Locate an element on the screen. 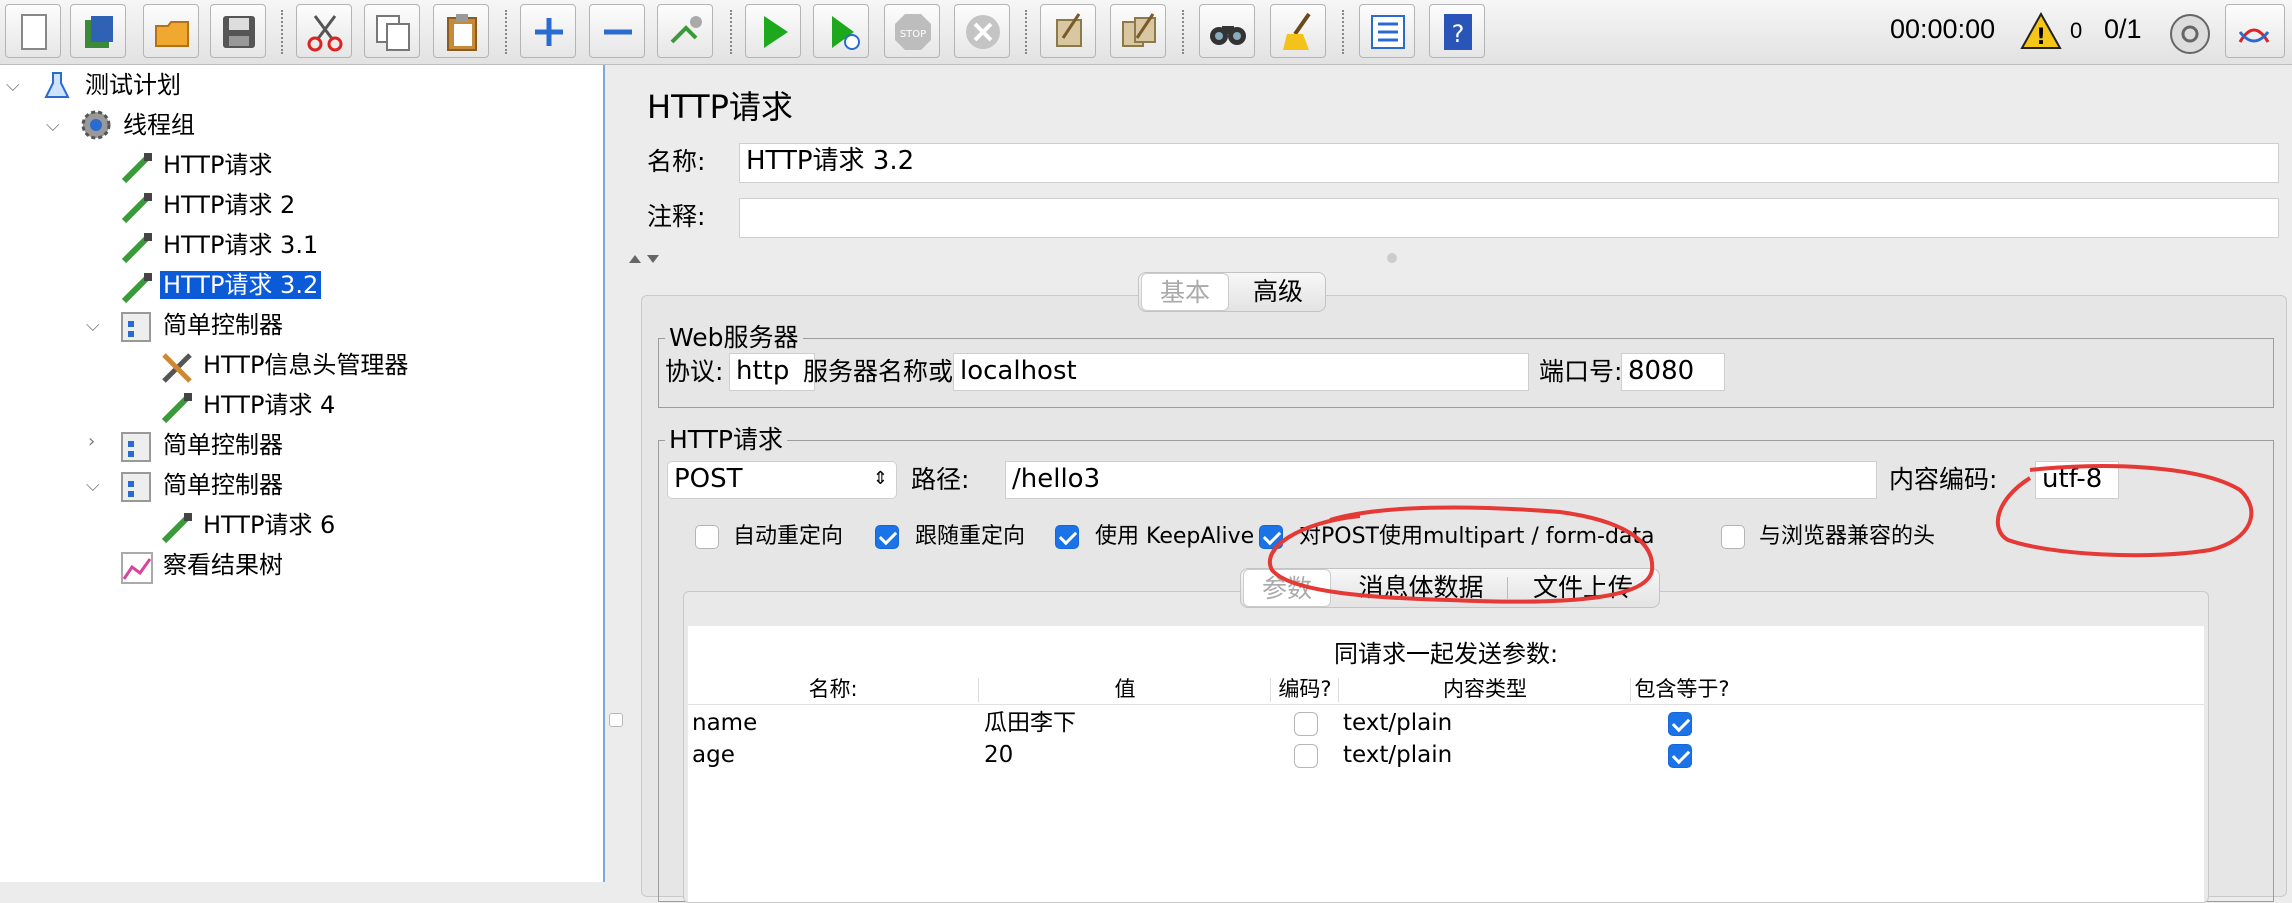 The image size is (2292, 903). cut-button is located at coordinates (324, 31).